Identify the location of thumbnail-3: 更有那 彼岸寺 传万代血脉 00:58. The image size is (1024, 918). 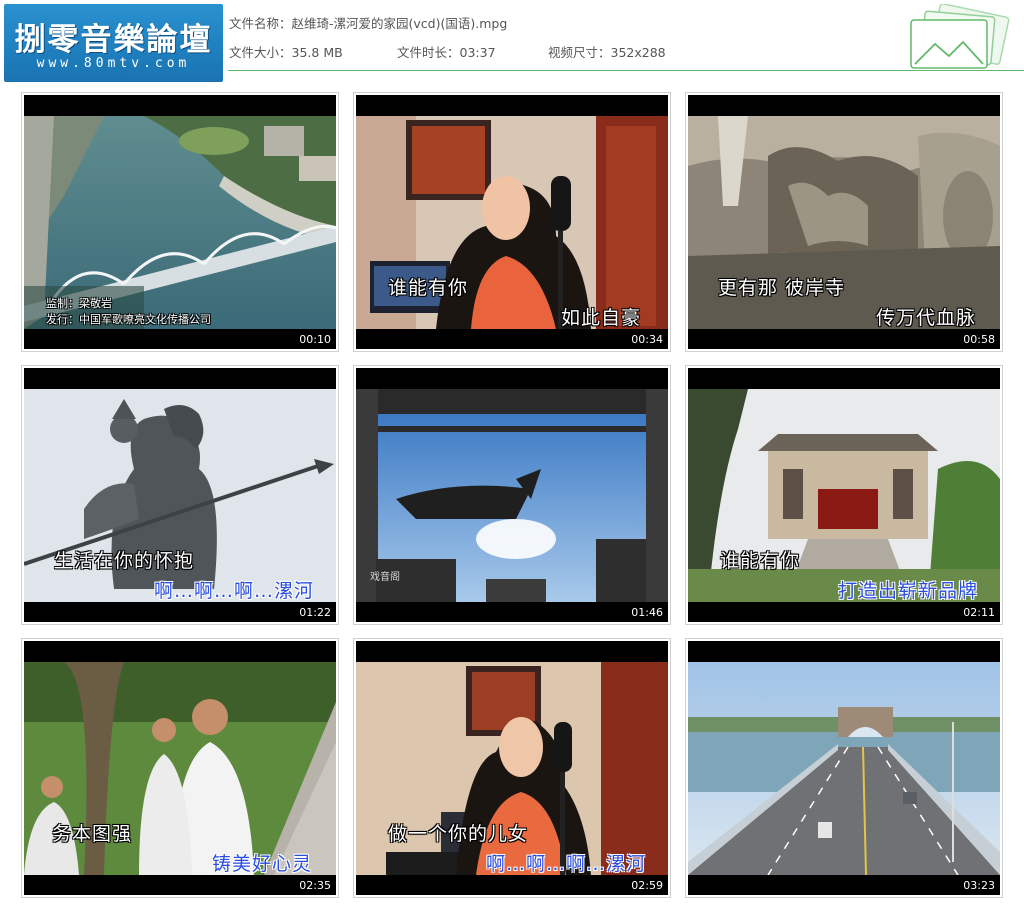
(844, 222).